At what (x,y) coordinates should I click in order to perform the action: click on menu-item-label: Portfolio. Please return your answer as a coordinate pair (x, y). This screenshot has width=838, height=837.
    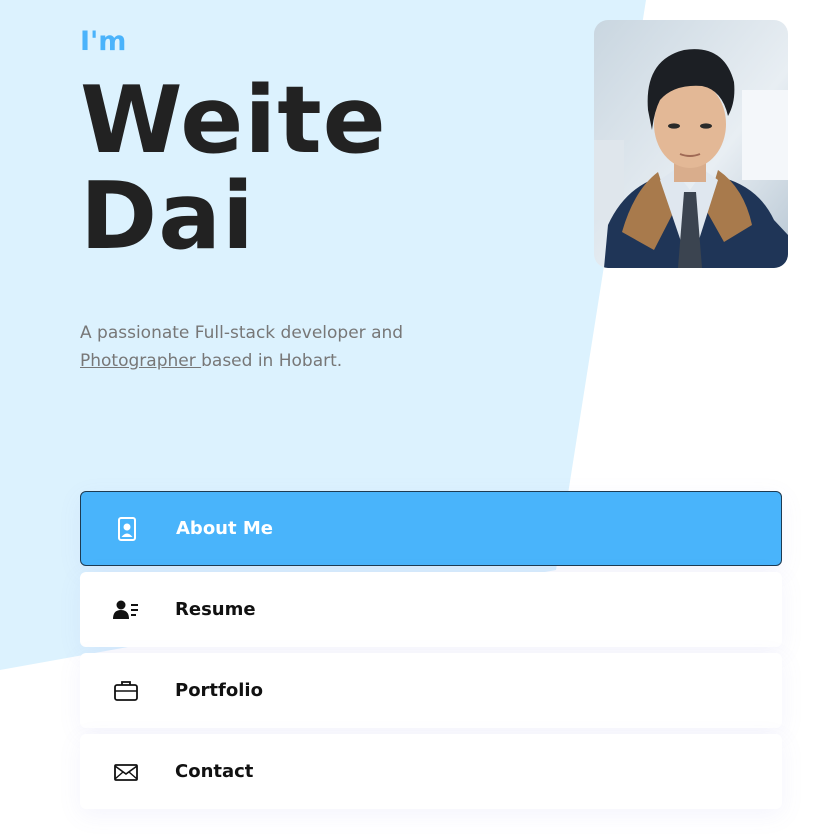
    Looking at the image, I should click on (219, 690).